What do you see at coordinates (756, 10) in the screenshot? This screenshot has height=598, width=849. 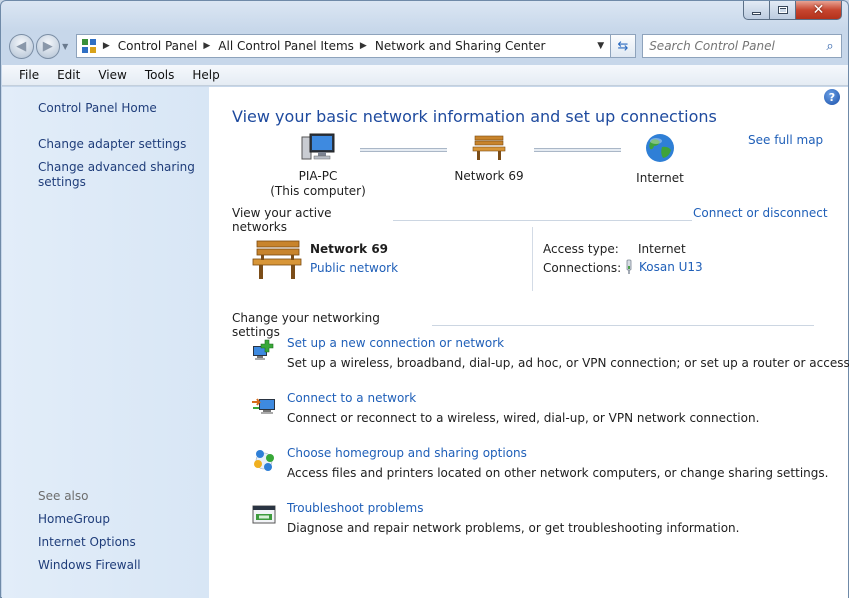 I see `minimize-button` at bounding box center [756, 10].